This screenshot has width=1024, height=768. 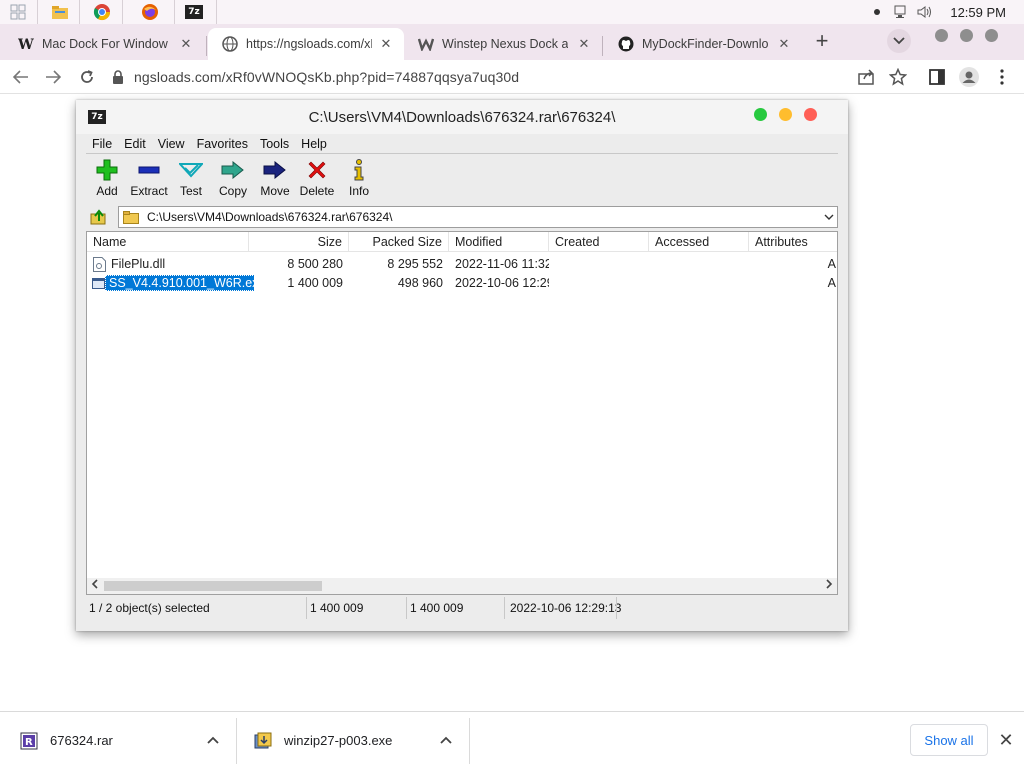 What do you see at coordinates (29, 741) in the screenshot?
I see `rar-archive-icon: R` at bounding box center [29, 741].